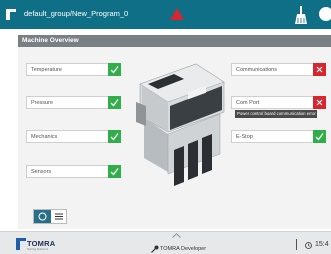  What do you see at coordinates (73, 102) in the screenshot?
I see `status-pressure: Pressure` at bounding box center [73, 102].